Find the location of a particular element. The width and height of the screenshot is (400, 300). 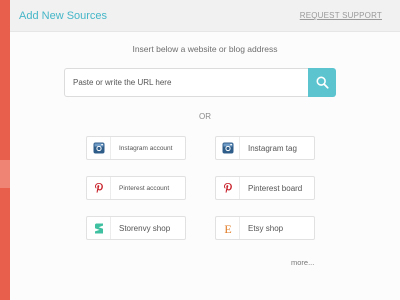

or-divider: OR is located at coordinates (205, 116).